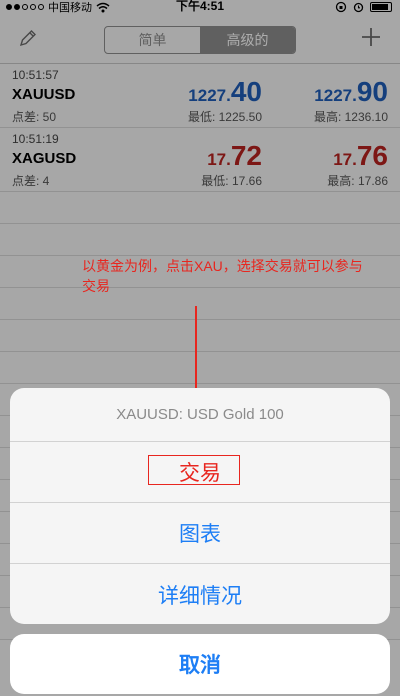  Describe the element at coordinates (200, 415) in the screenshot. I see `action-sheet-title: XAUUSD: USD Gold 100` at that location.